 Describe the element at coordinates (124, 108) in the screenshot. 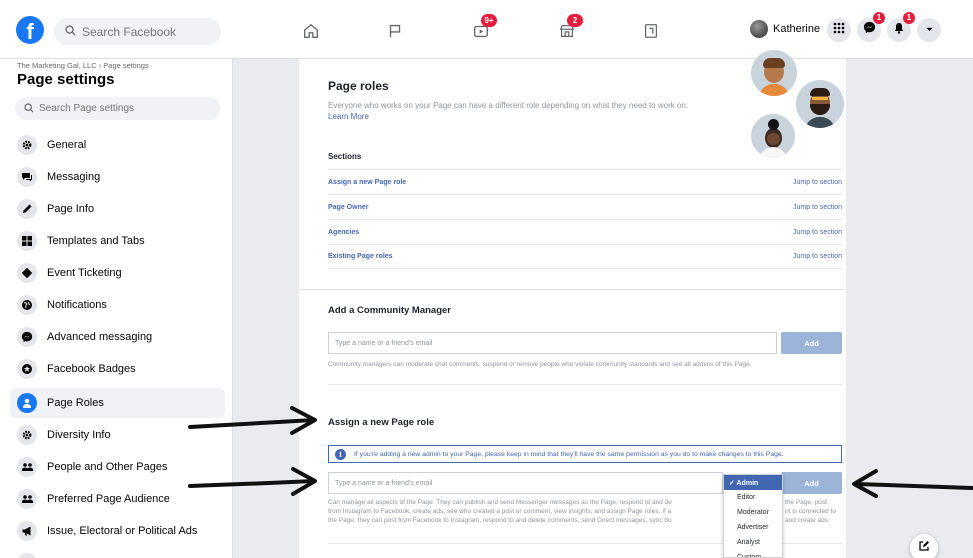

I see `settings-search-input` at that location.